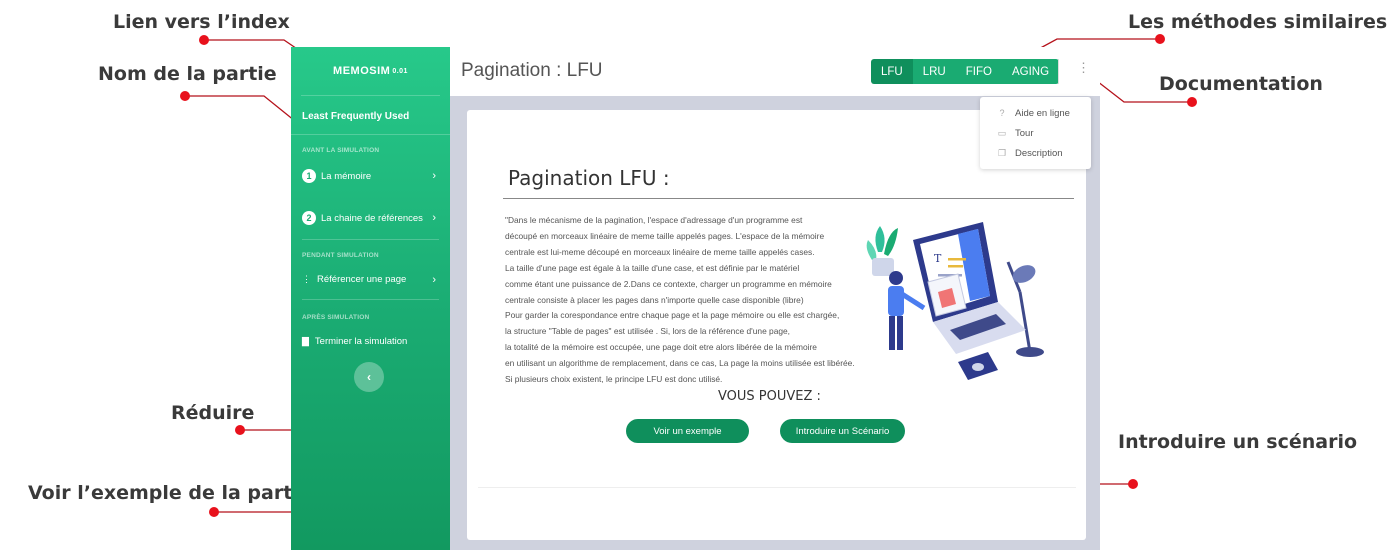 This screenshot has width=1392, height=550. I want to click on content-title: Pagination LFU :, so click(589, 178).